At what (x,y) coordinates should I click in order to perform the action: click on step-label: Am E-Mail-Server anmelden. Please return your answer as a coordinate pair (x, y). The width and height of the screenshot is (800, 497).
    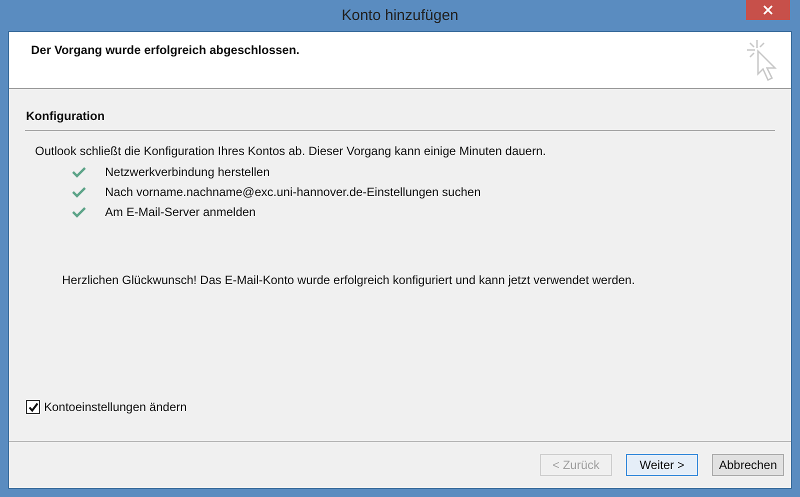
    Looking at the image, I should click on (180, 211).